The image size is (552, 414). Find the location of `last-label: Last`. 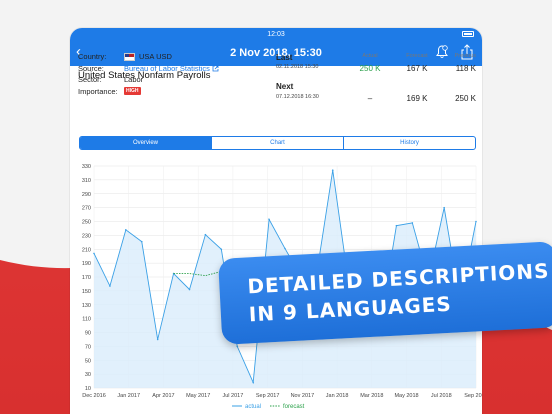

last-label: Last is located at coordinates (284, 57).